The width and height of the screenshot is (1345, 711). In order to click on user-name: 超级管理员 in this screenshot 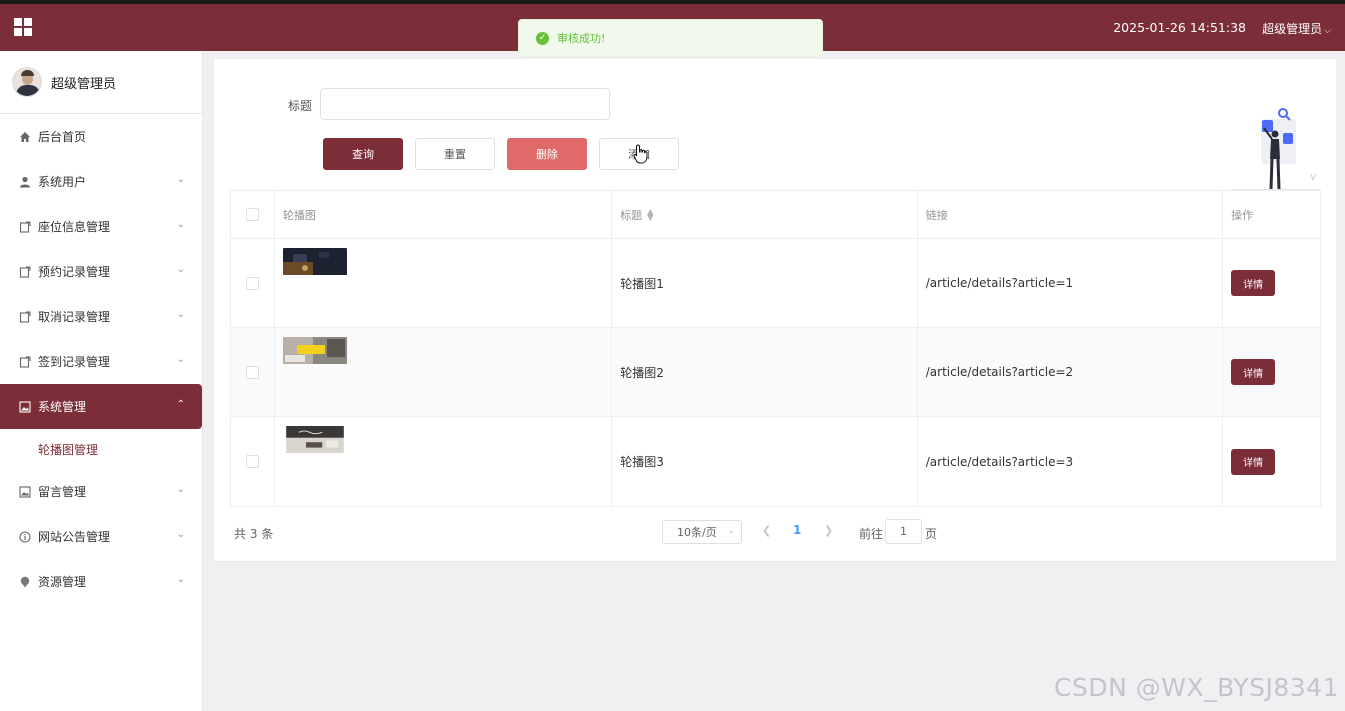, I will do `click(1292, 29)`.